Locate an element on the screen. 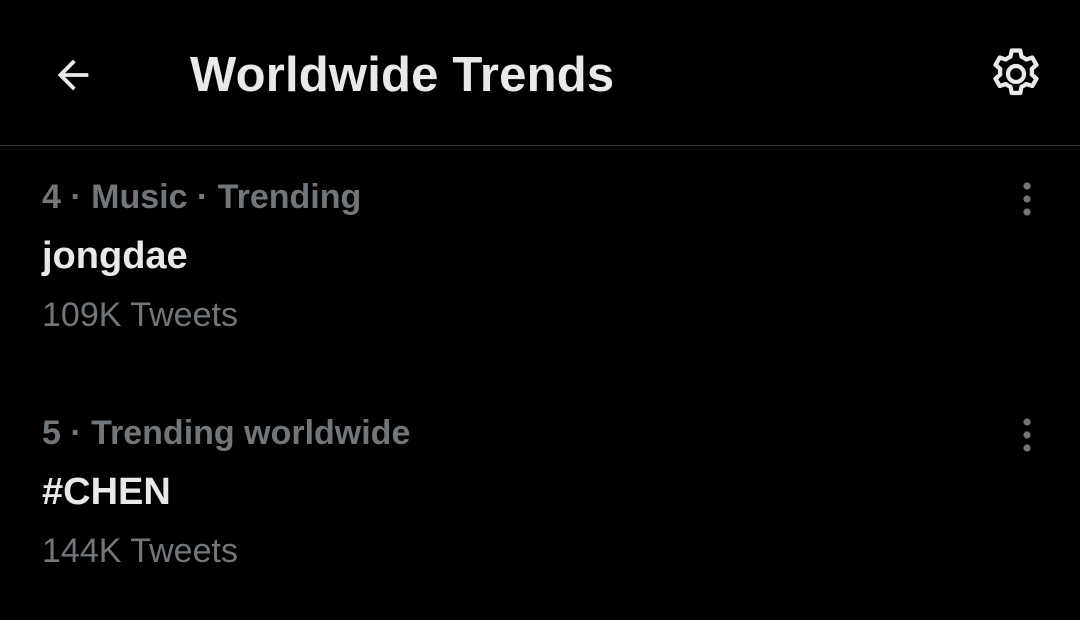  arrow-left-icon is located at coordinates (73, 75).